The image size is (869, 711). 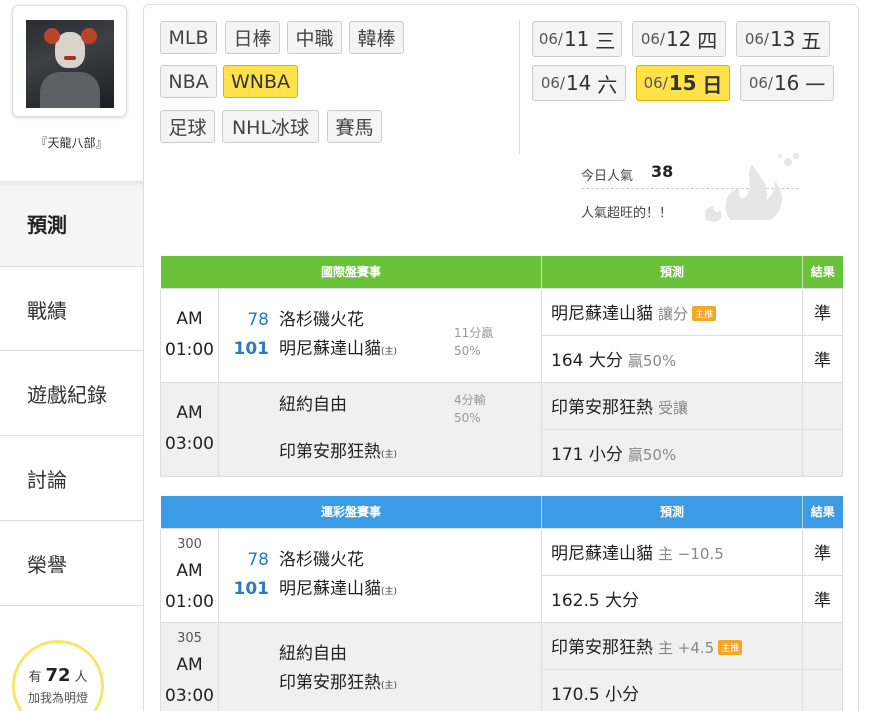 I want to click on home-team: 印第安那狂熱, so click(x=330, y=683).